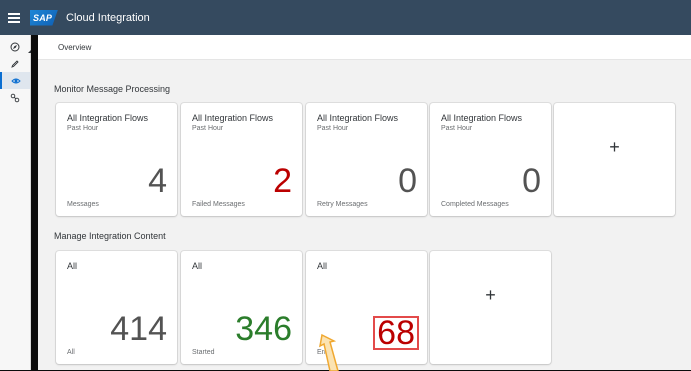 The height and width of the screenshot is (371, 691). I want to click on nav-item-discover, so click(15, 46).